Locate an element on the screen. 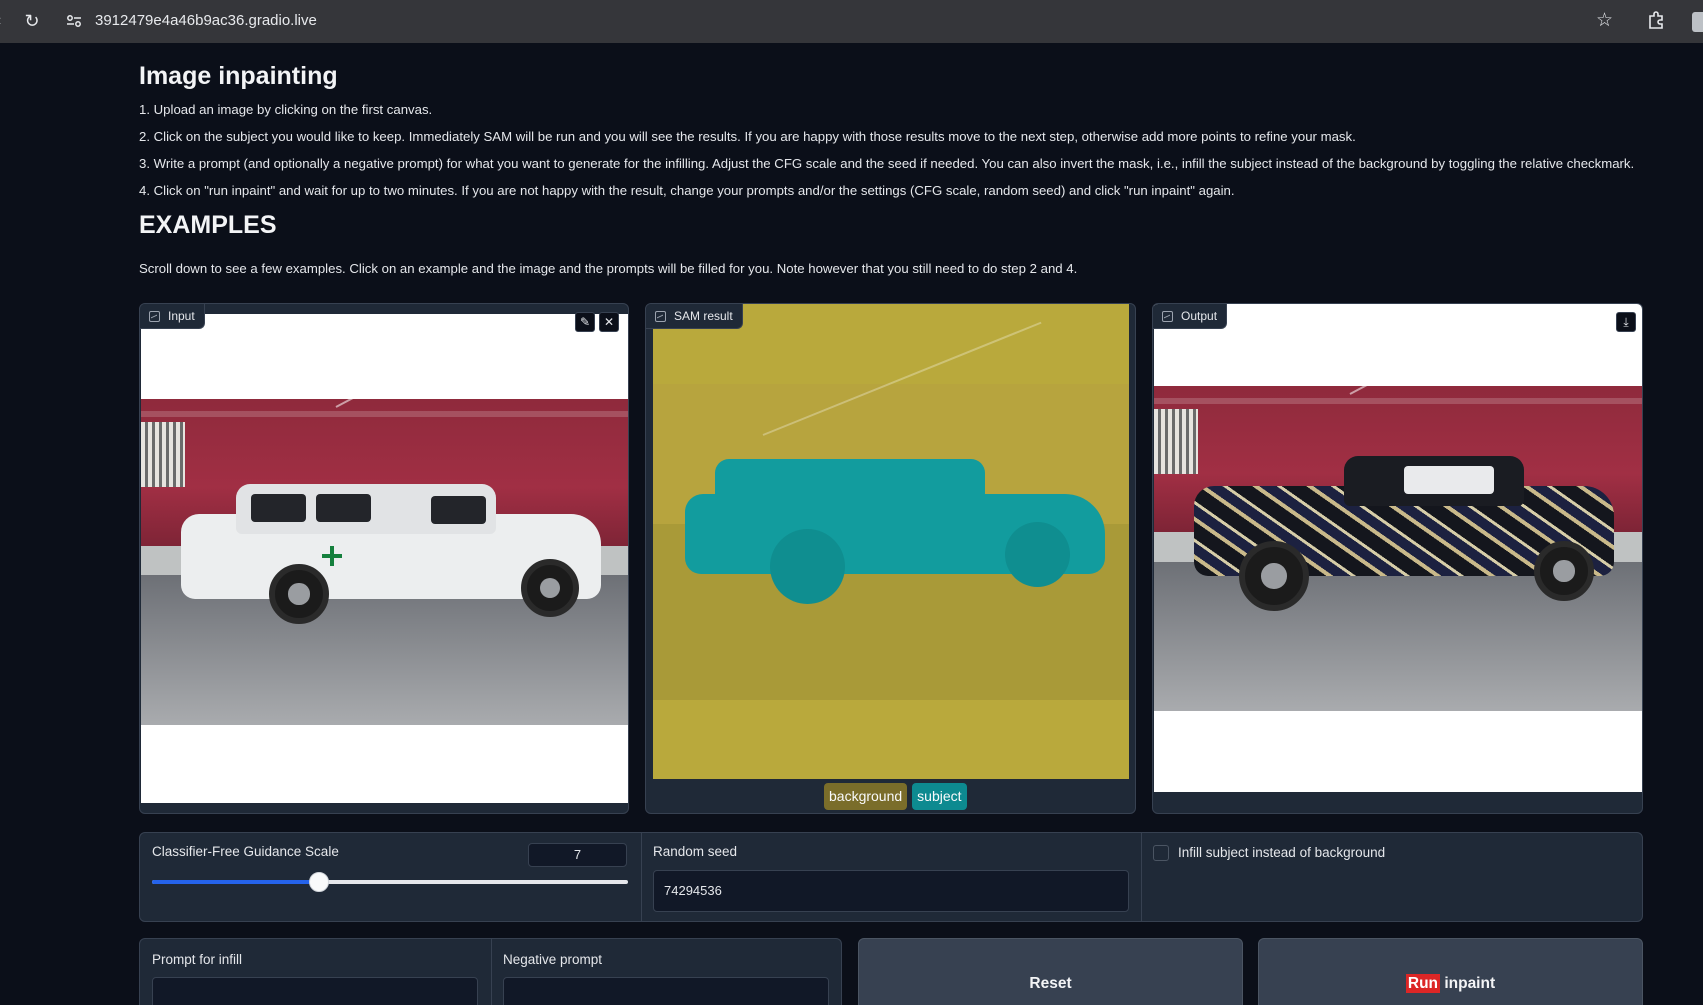 The height and width of the screenshot is (1005, 1703). input-panel-label: Input is located at coordinates (172, 316).